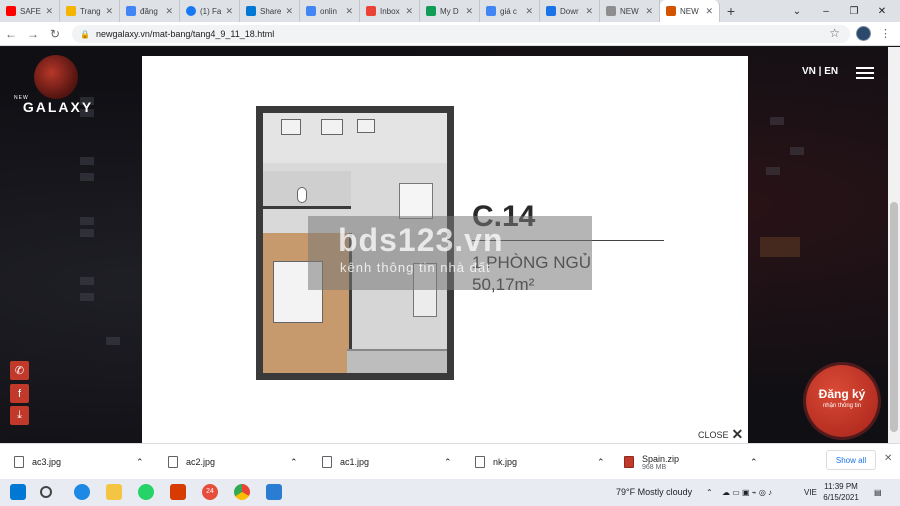 The image size is (900, 506). I want to click on tray-icons: ☁ ▭ ▣ ⌁ ◎ ♪, so click(747, 492).